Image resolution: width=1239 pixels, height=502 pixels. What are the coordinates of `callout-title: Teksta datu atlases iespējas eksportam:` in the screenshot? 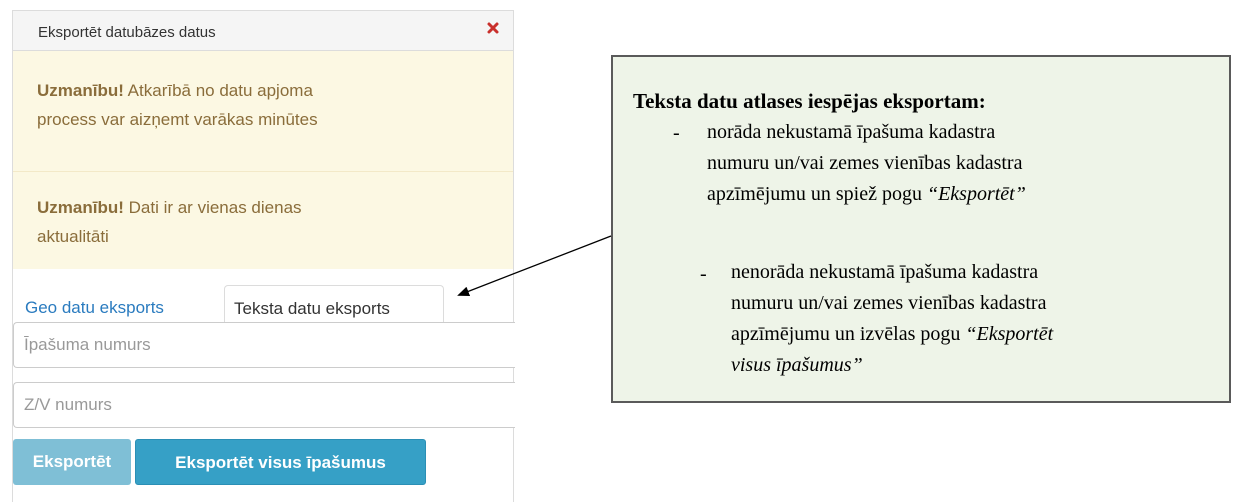 It's located at (809, 101).